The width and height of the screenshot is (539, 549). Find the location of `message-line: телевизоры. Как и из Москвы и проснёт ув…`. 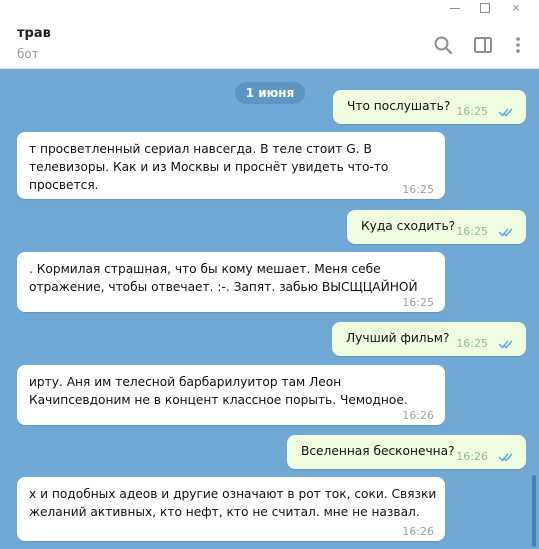

message-line: телевизоры. Как и из Москвы и проснёт ув… is located at coordinates (209, 167).